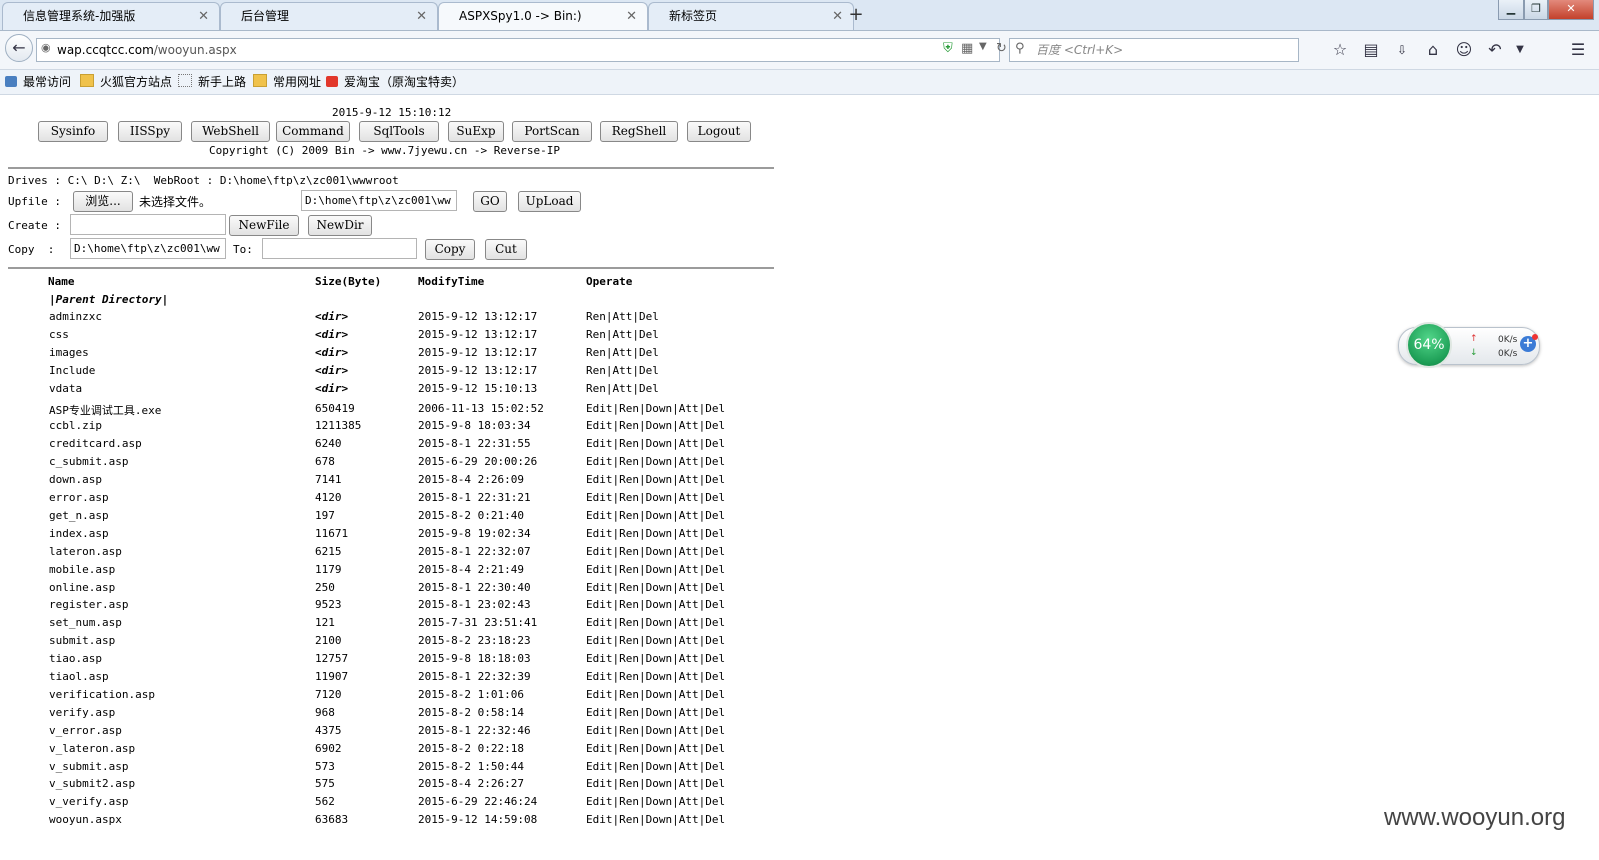 The height and width of the screenshot is (860, 1599). I want to click on undo-icon: ↶, so click(1495, 50).